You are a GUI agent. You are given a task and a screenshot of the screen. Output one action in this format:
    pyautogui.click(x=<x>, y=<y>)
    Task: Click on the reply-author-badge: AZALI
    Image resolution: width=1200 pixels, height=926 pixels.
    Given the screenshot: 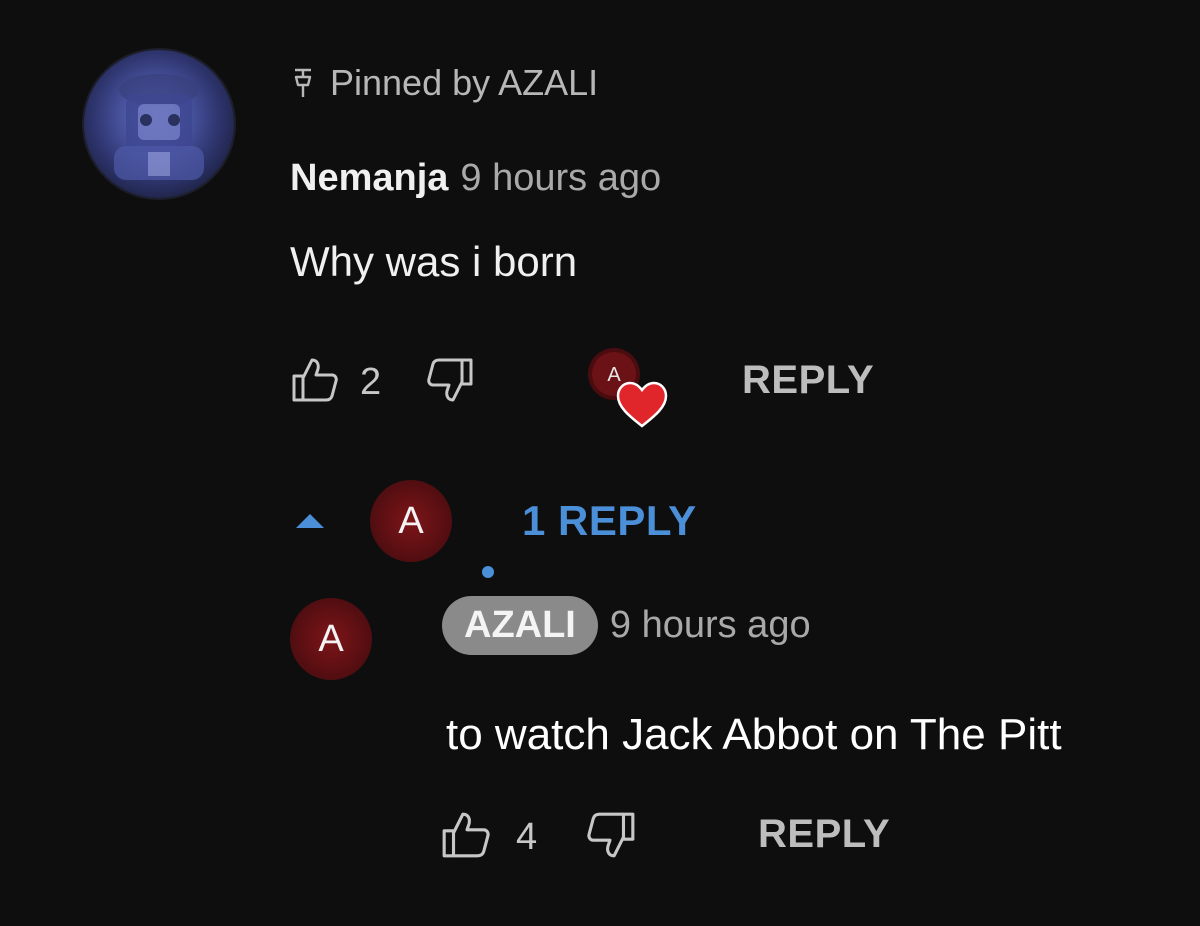 What is the action you would take?
    pyautogui.click(x=520, y=625)
    